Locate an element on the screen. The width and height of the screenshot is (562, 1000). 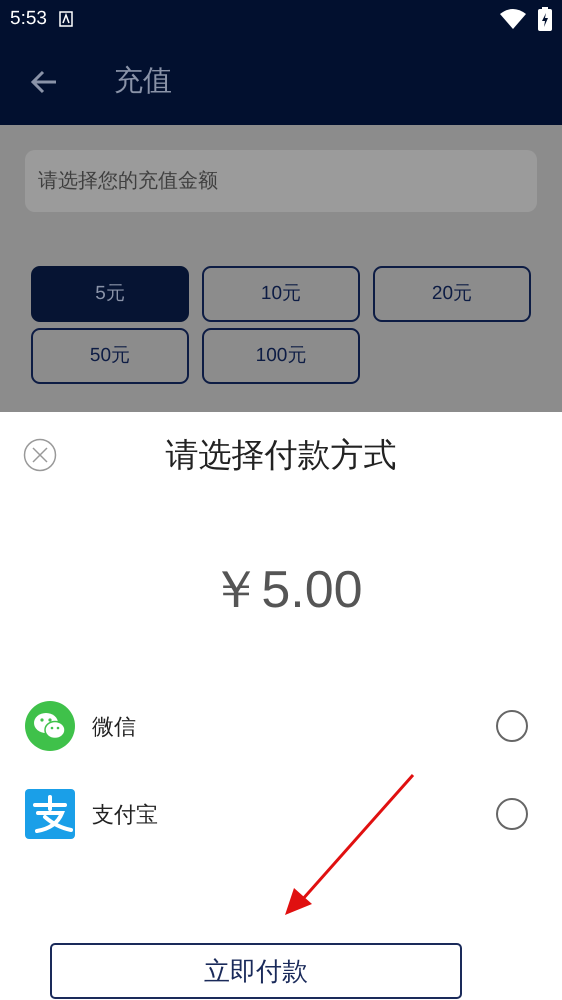
amount-option: 5元 is located at coordinates (110, 294).